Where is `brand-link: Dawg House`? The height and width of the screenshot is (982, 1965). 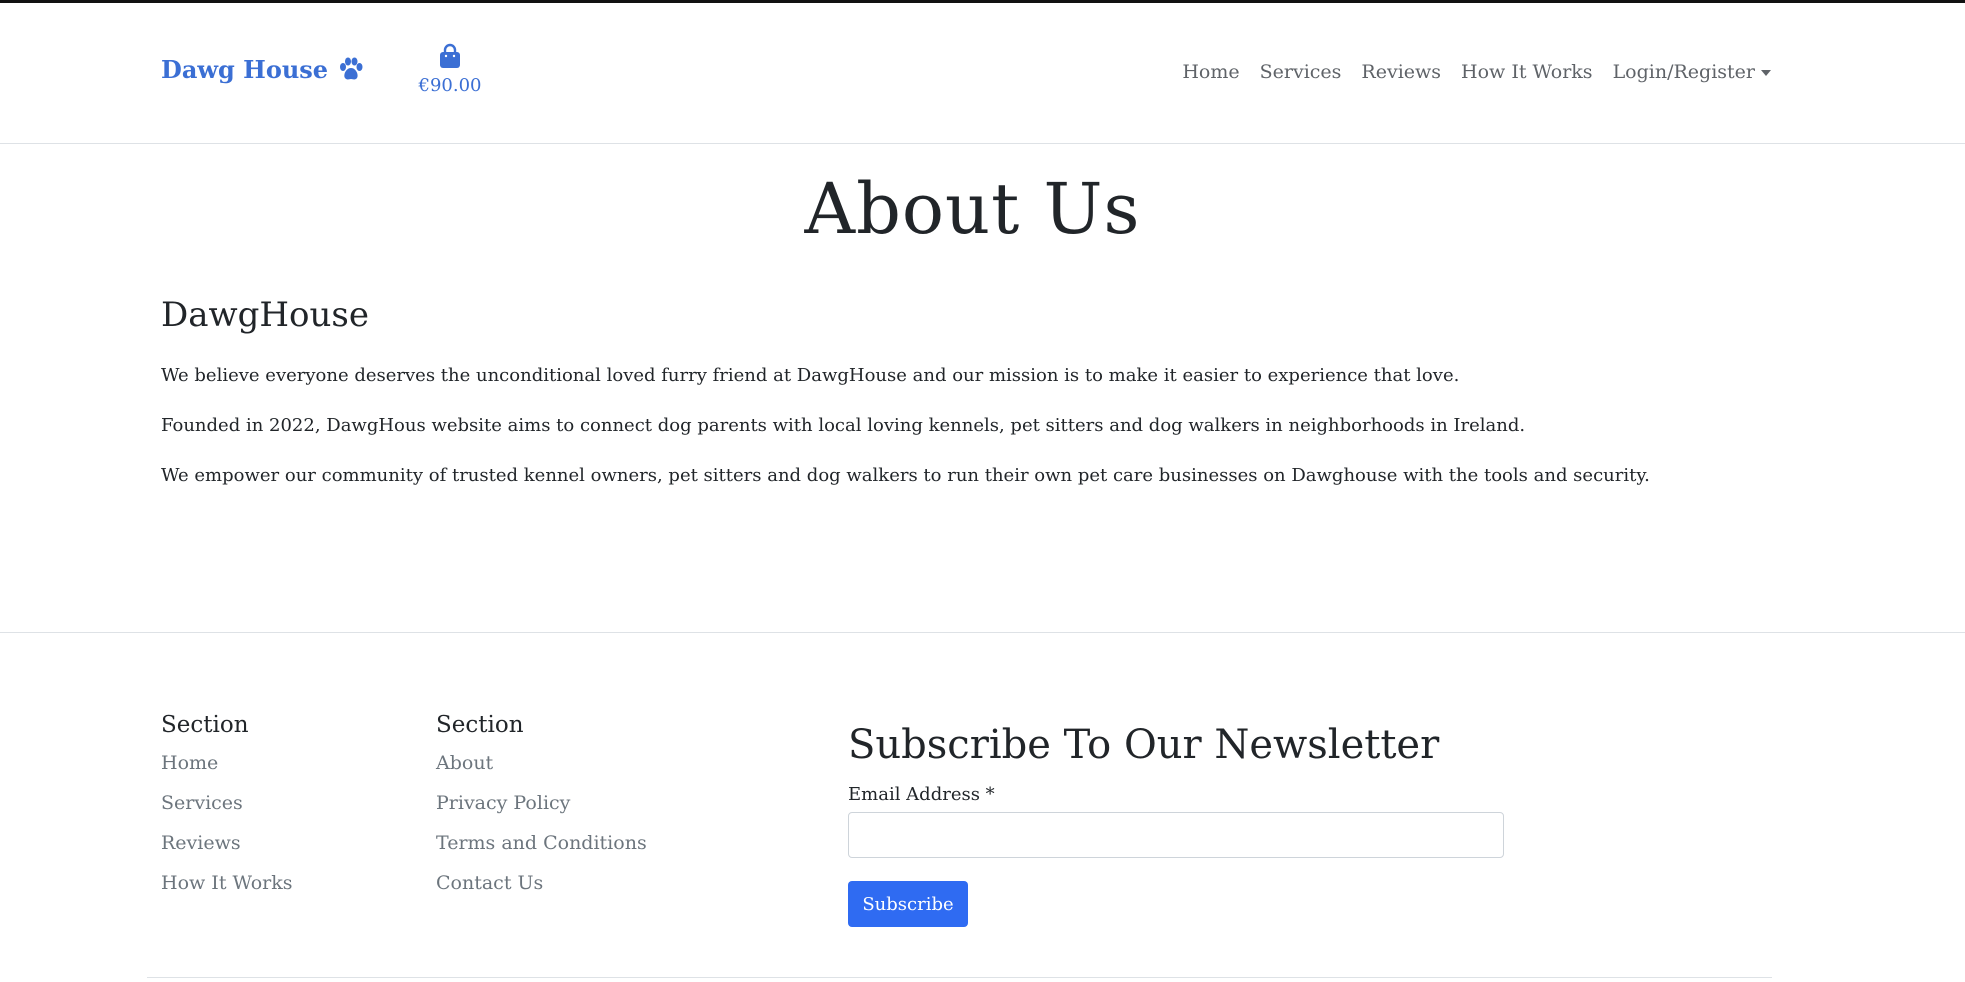
brand-link: Dawg House is located at coordinates (262, 69).